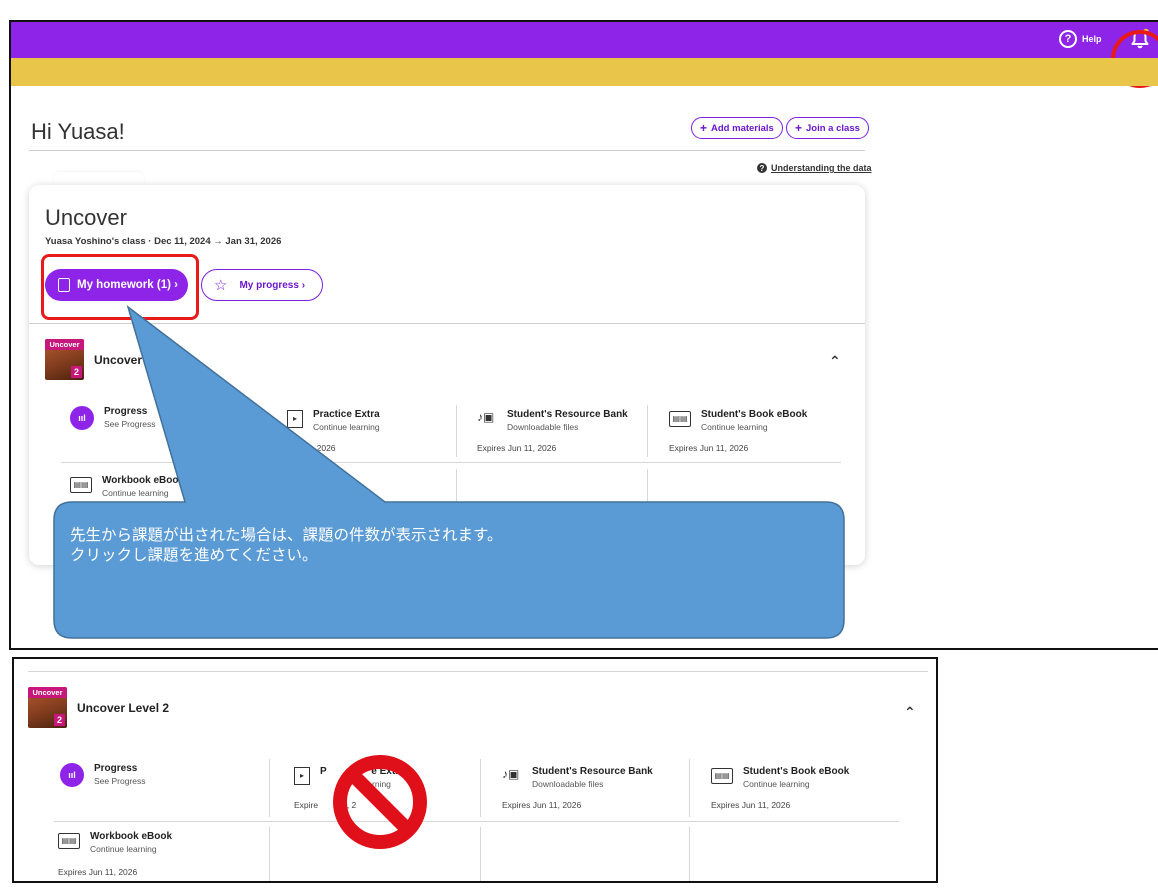 The height and width of the screenshot is (888, 1158). Describe the element at coordinates (511, 774) in the screenshot. I see `resource-icon: ♪▣` at that location.